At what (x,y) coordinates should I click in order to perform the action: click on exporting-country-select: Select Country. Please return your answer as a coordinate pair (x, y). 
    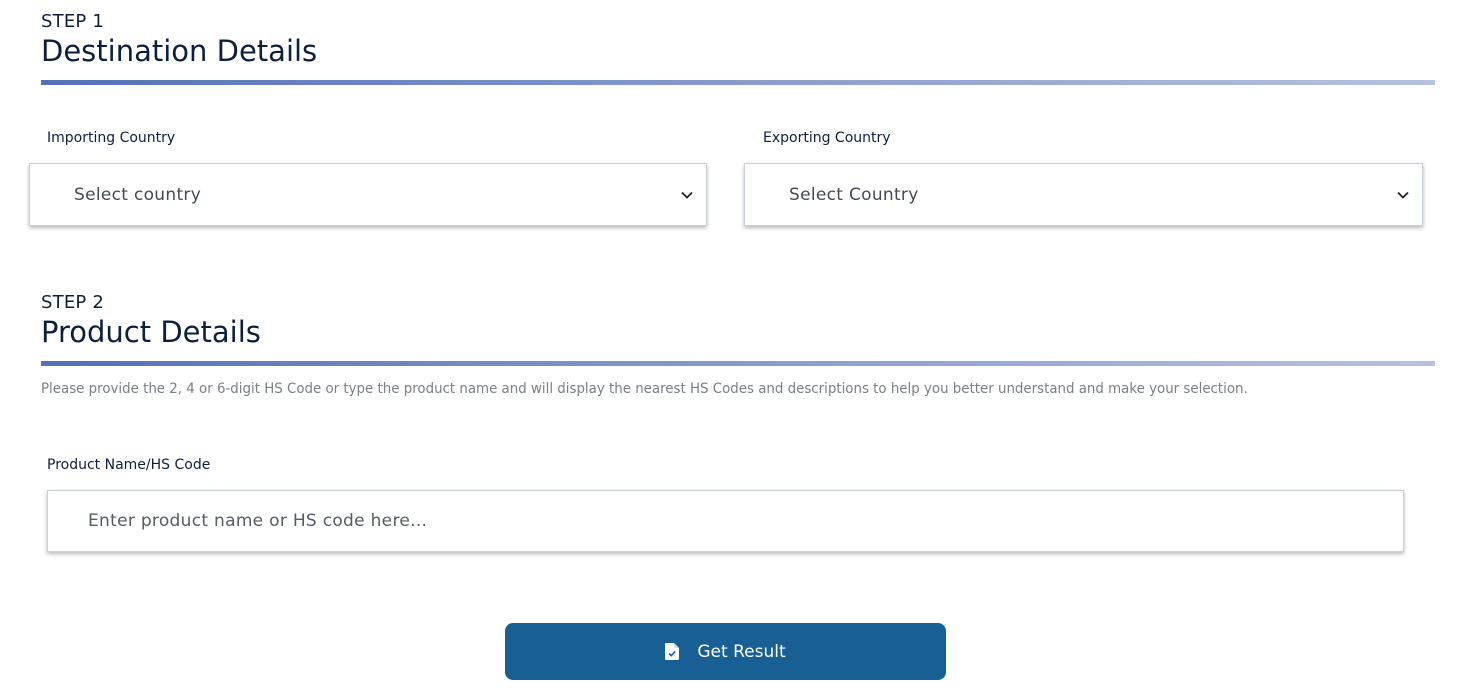
    Looking at the image, I should click on (1083, 194).